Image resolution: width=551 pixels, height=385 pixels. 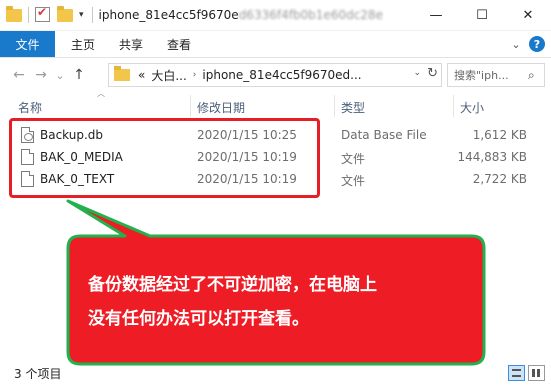 I want to click on details-view-button, so click(x=516, y=373).